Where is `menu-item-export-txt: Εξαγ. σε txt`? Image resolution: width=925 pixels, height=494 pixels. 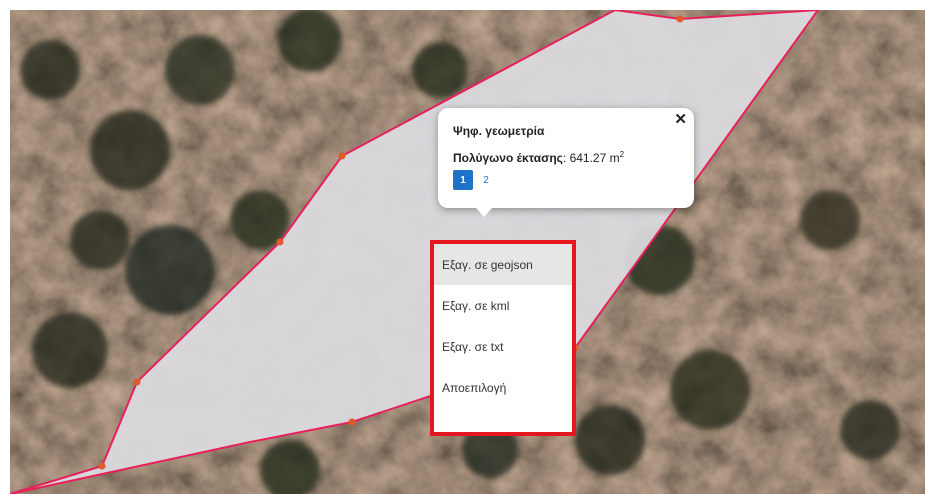
menu-item-export-txt: Εξαγ. σε txt is located at coordinates (503, 346).